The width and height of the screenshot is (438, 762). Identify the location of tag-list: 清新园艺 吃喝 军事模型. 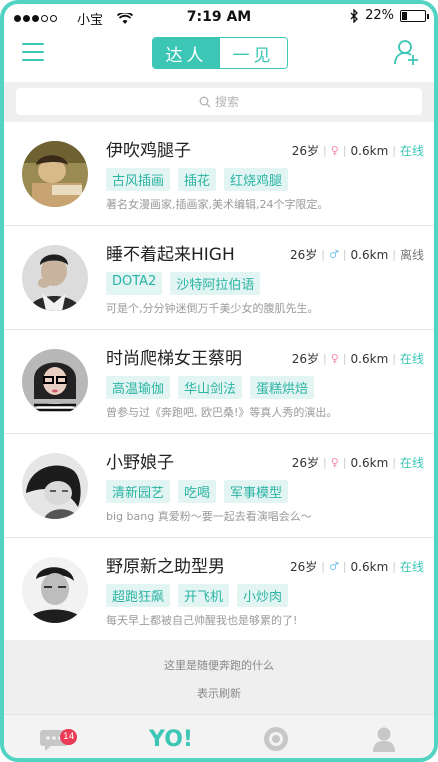
(197, 491).